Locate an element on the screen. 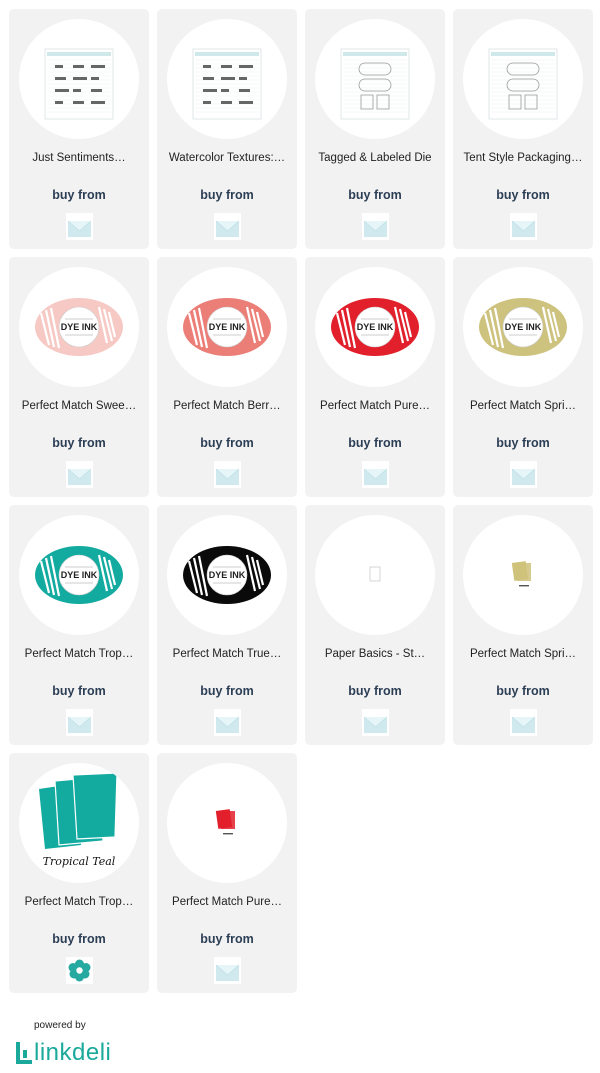  product-card: DYE INK Perfect Match Pure… buy from is located at coordinates (375, 377).